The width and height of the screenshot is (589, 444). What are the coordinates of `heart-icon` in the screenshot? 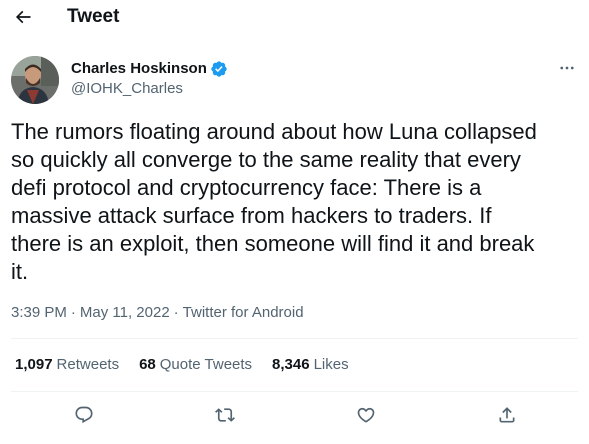 It's located at (366, 415).